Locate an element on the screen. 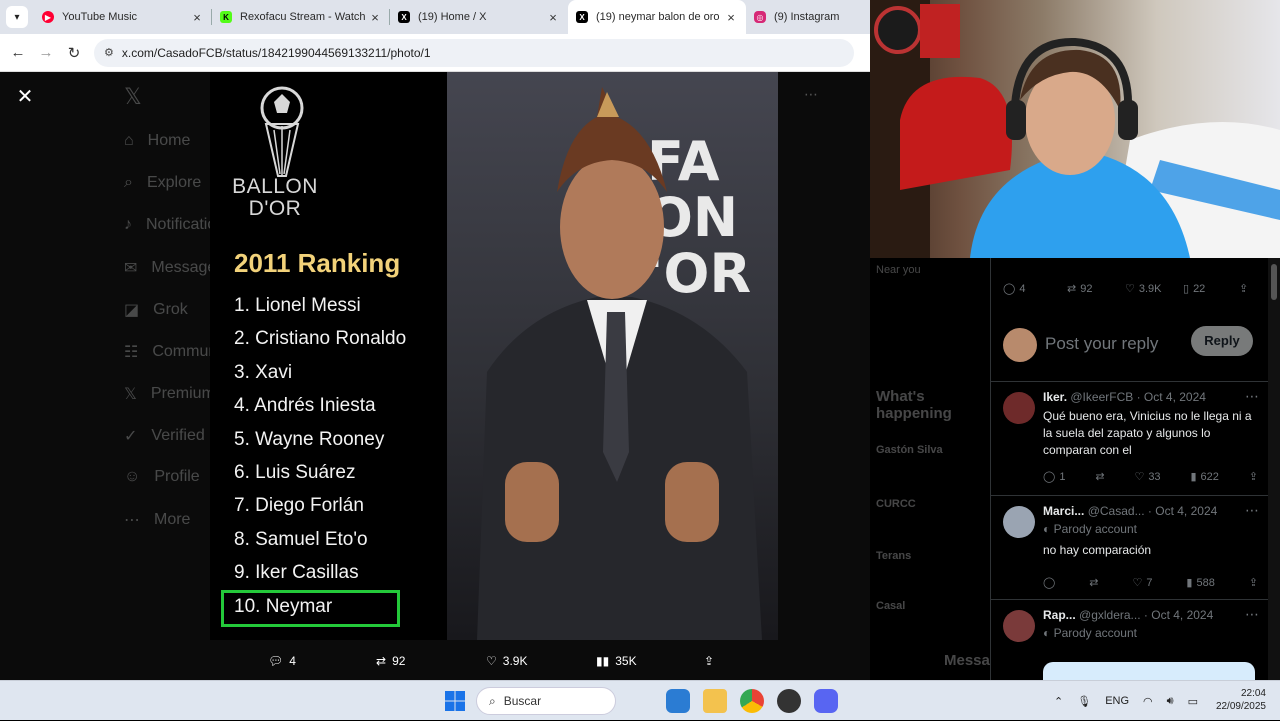  reply-icon: 💬︎ is located at coordinates (276, 661).